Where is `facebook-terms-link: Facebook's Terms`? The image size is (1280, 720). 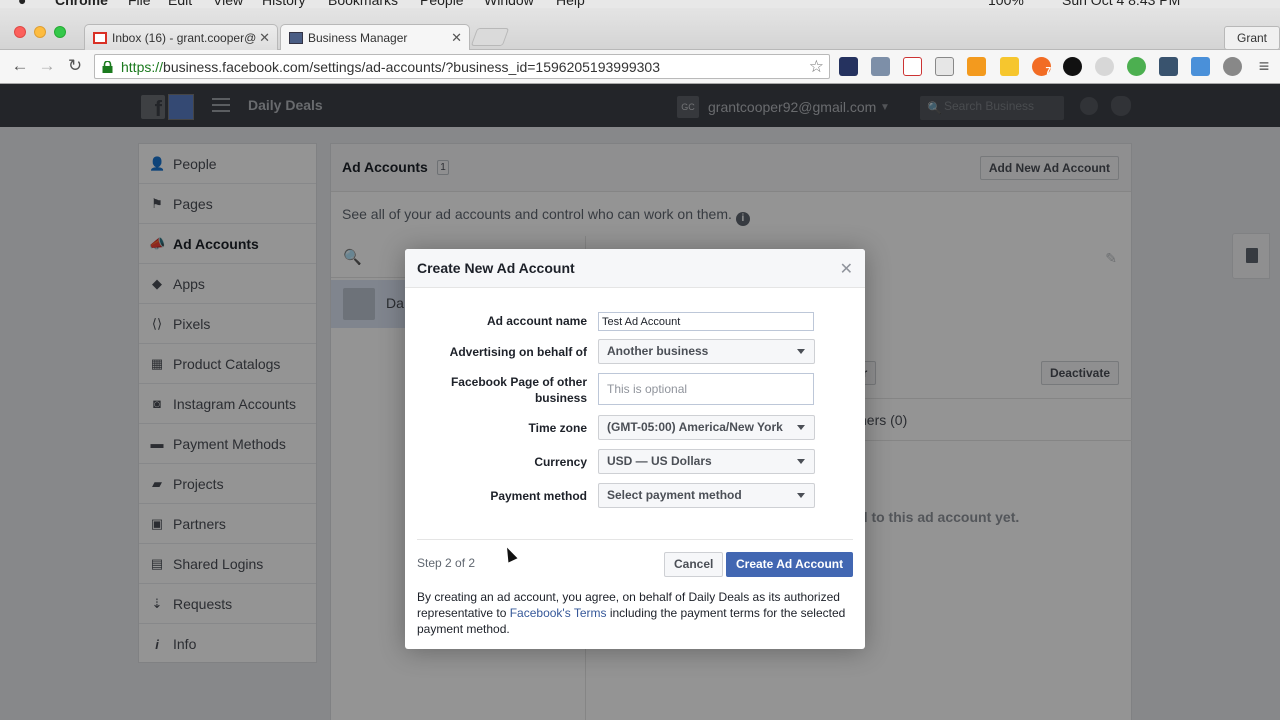
facebook-terms-link: Facebook's Terms is located at coordinates (558, 613).